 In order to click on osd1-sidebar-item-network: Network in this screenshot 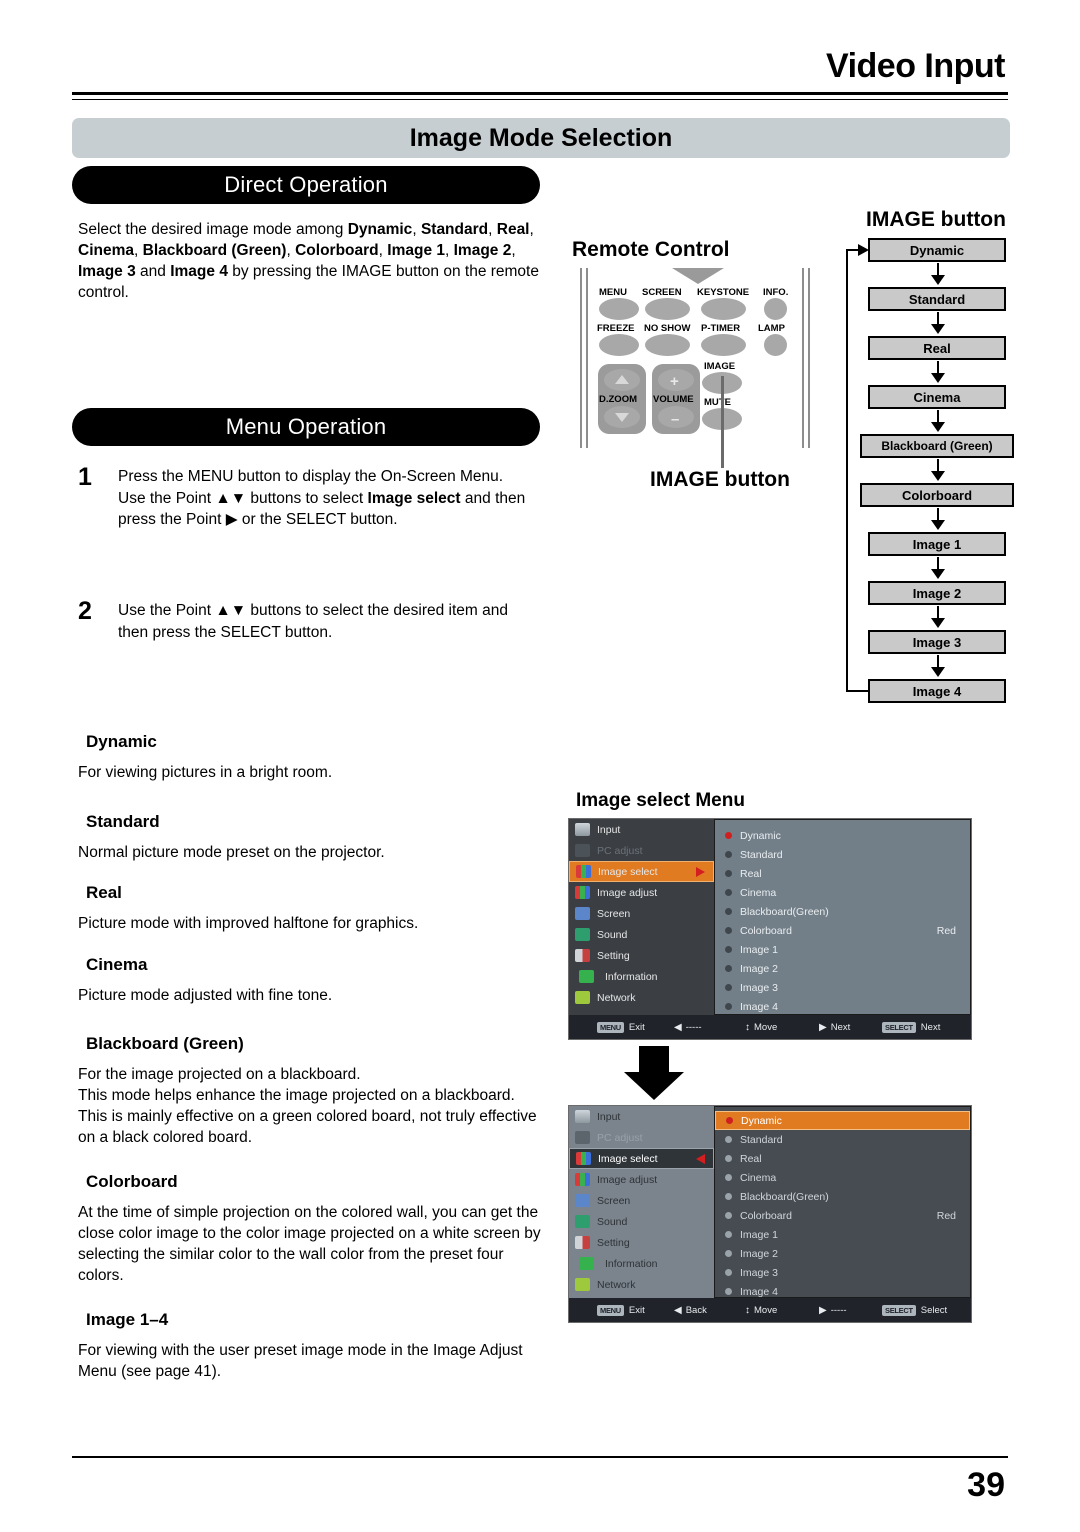, I will do `click(641, 997)`.